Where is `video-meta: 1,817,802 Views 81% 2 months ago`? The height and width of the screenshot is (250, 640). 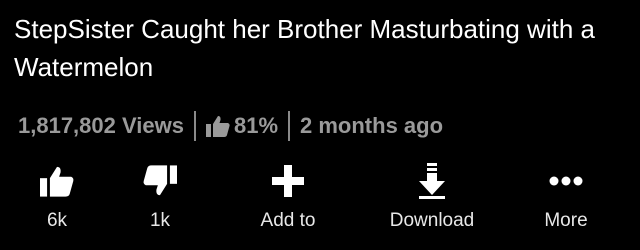 video-meta: 1,817,802 Views 81% 2 months ago is located at coordinates (230, 126).